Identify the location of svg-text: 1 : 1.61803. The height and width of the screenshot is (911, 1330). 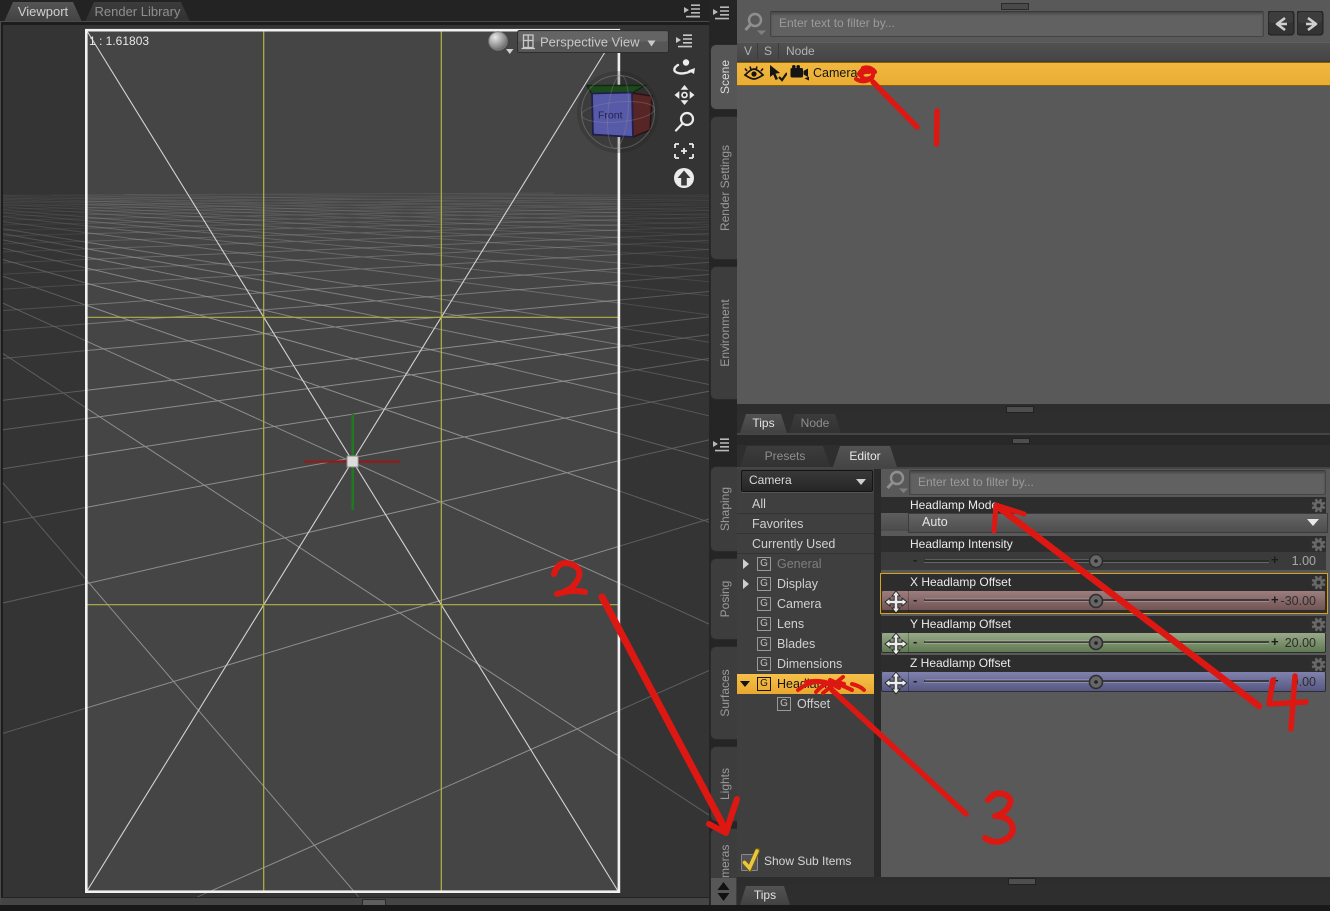
(119, 41).